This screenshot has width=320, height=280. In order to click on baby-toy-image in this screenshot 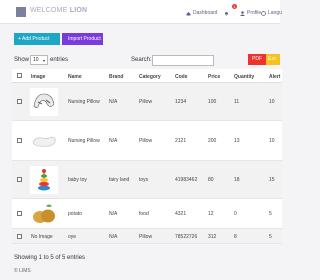, I will do `click(44, 180)`.